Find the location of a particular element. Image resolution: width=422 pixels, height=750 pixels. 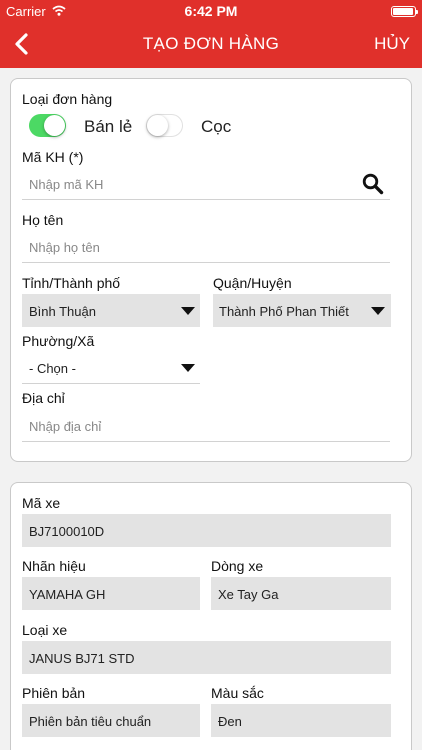

district-select: Thành Phố Phan Thiết is located at coordinates (302, 310).